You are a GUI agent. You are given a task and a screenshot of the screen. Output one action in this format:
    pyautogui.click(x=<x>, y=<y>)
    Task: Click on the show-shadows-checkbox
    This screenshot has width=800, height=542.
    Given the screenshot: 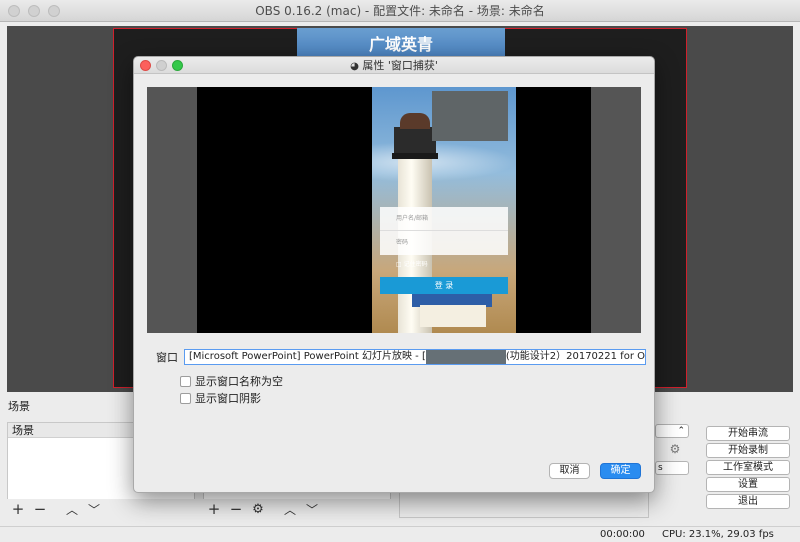 What is the action you would take?
    pyautogui.click(x=185, y=398)
    